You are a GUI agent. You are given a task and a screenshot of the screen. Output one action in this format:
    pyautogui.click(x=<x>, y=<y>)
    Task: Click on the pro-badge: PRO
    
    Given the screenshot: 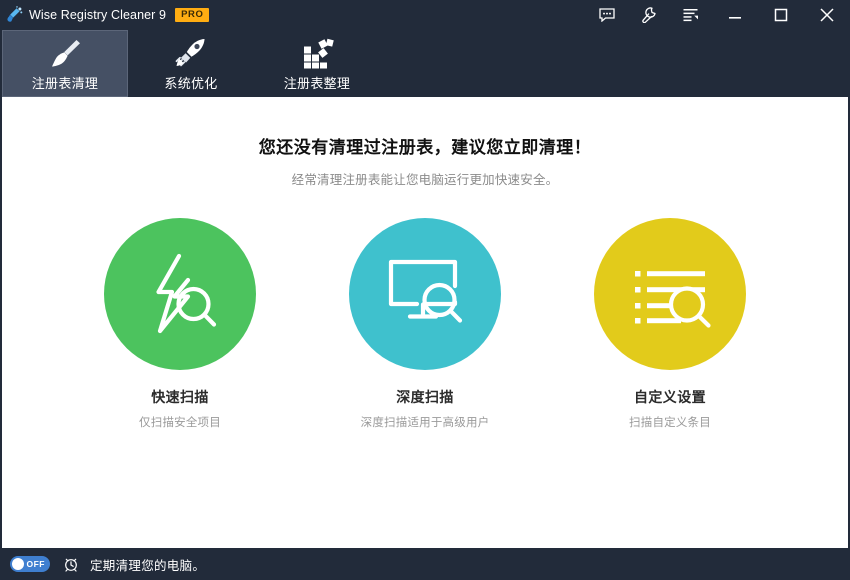 What is the action you would take?
    pyautogui.click(x=192, y=15)
    